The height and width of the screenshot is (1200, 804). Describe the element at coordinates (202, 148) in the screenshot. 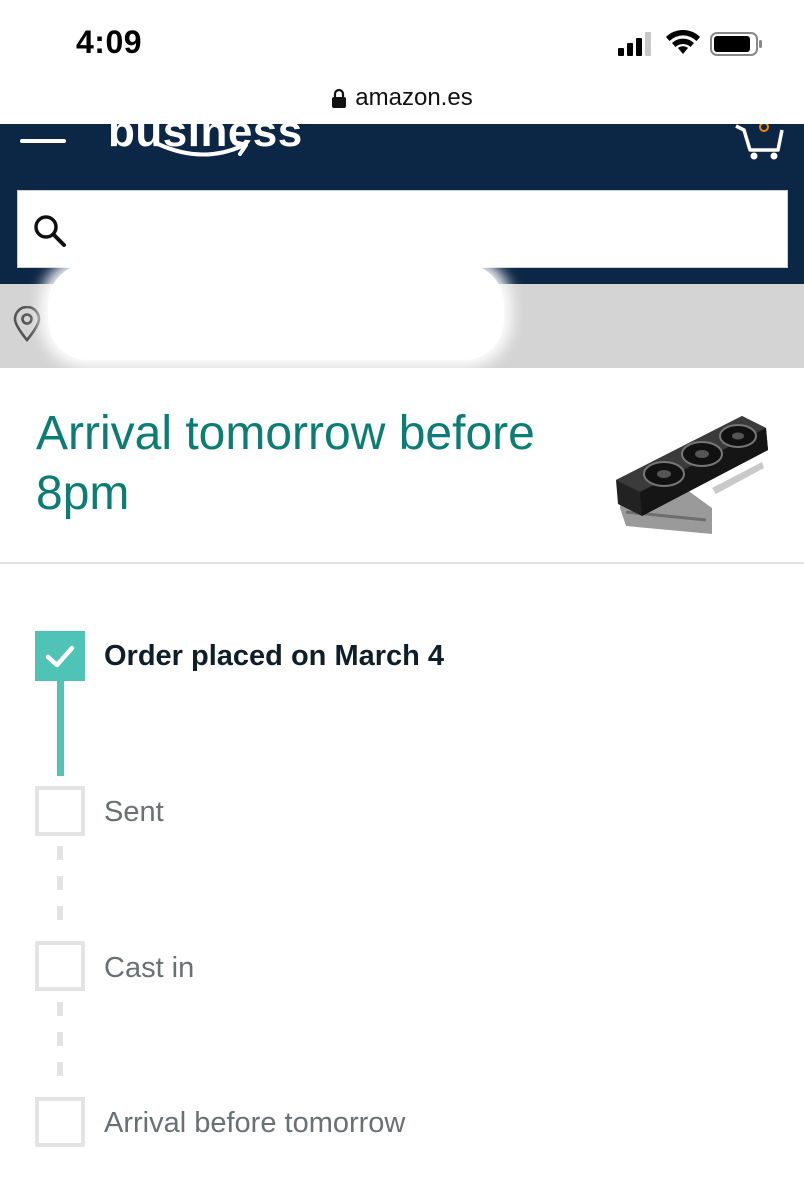

I see `logo-smile-icon` at that location.